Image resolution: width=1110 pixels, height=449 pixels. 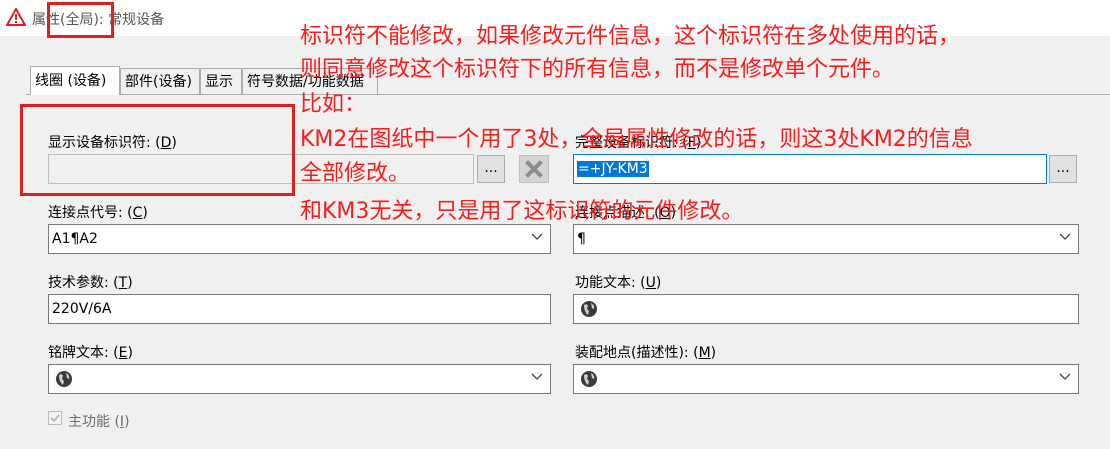 I want to click on annotation-line-2: 则同意修改这个标识符下的所有信息，而不是修改单个元件。, so click(x=597, y=69).